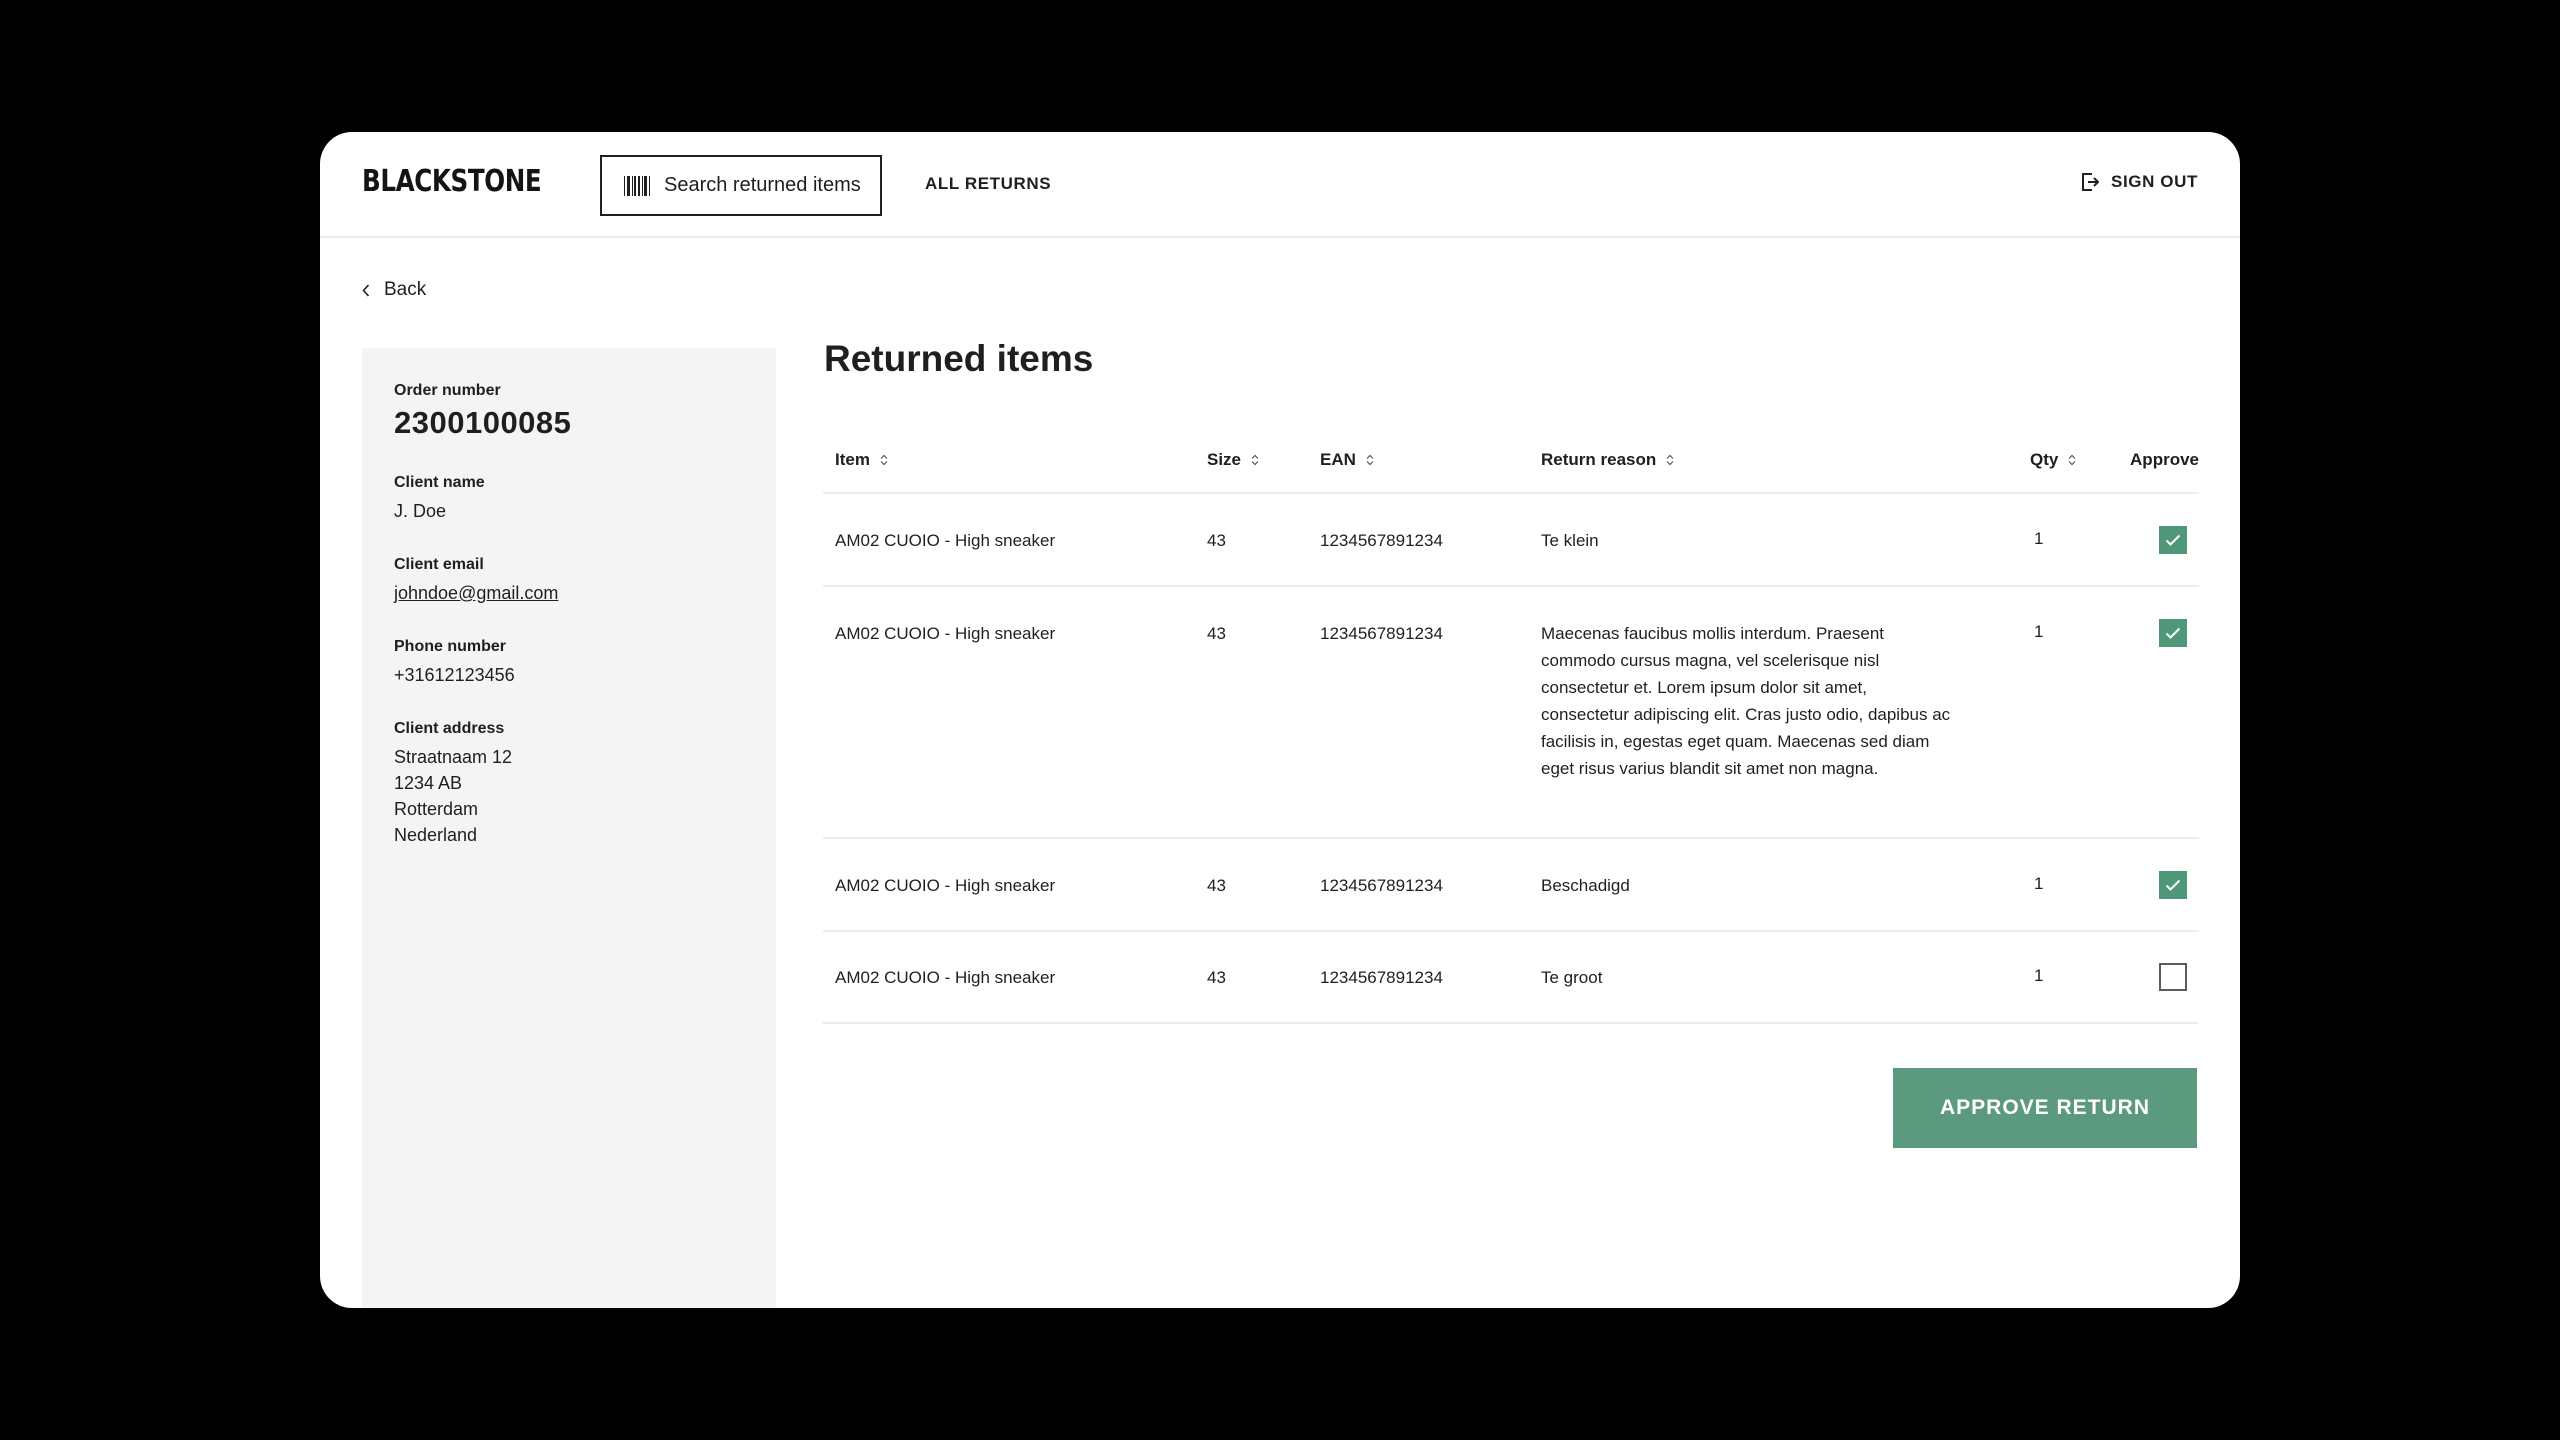  What do you see at coordinates (988, 184) in the screenshot?
I see `nav-all-returns: ALL RETURNS` at bounding box center [988, 184].